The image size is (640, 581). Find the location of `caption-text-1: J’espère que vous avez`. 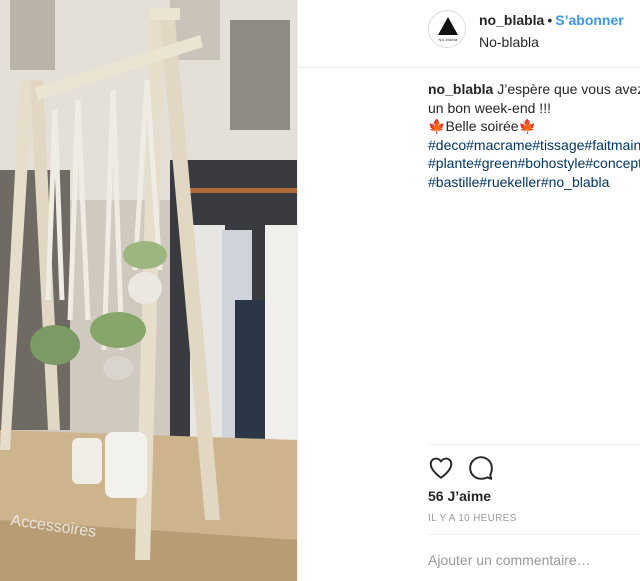

caption-text-1: J’espère que vous avez is located at coordinates (568, 89).